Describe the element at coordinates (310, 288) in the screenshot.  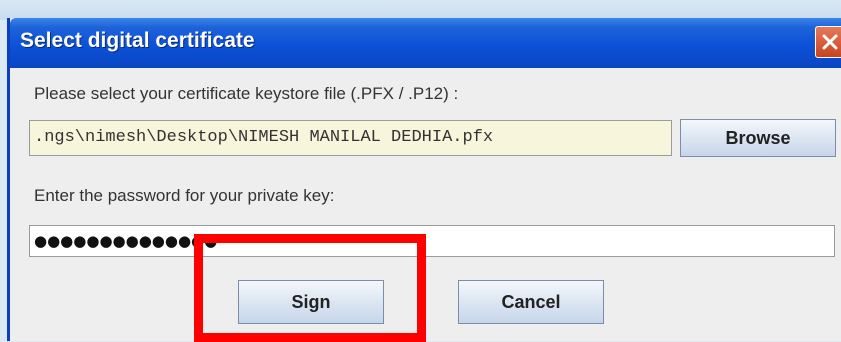
I see `highlight-box` at that location.